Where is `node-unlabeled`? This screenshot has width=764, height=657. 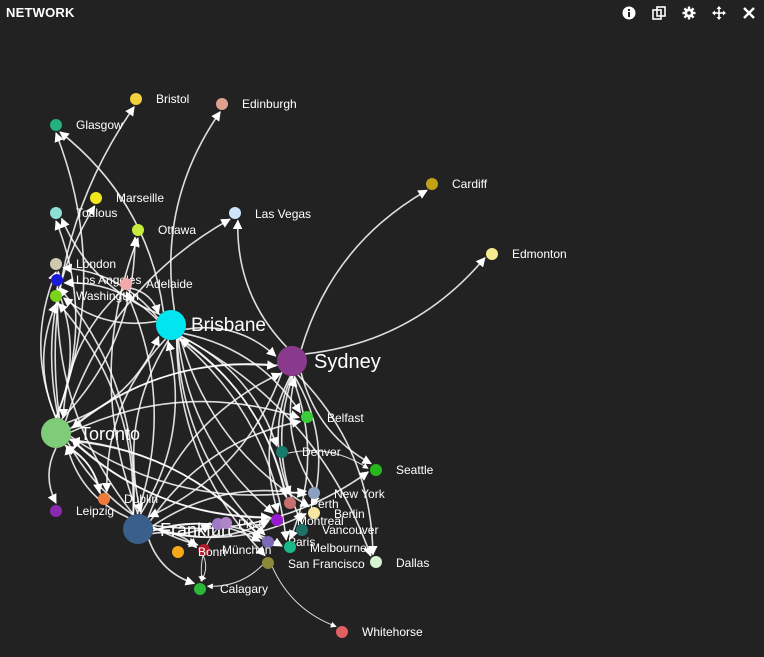 node-unlabeled is located at coordinates (178, 552).